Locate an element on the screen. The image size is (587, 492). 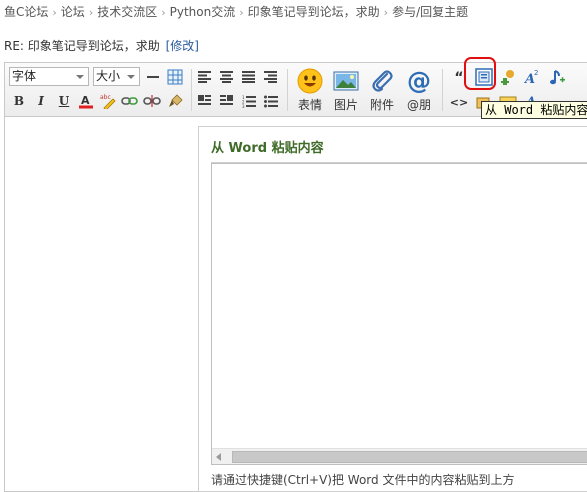
remove-link-button is located at coordinates (152, 101).